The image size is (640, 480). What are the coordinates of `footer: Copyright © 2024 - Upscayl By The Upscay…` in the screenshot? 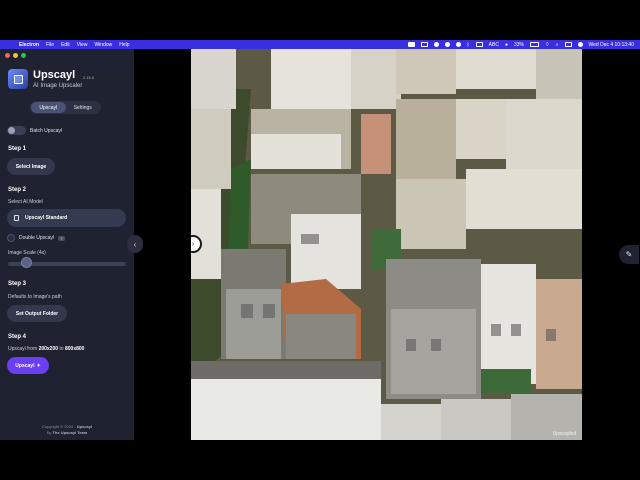 It's located at (67, 430).